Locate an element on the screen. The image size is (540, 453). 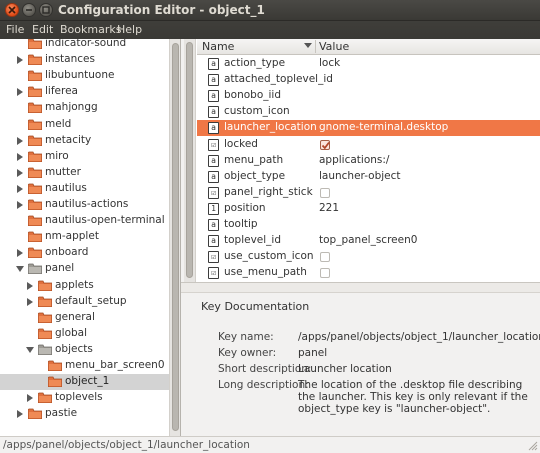
key-row: ☑ panel_right_stick is located at coordinates (368, 193).